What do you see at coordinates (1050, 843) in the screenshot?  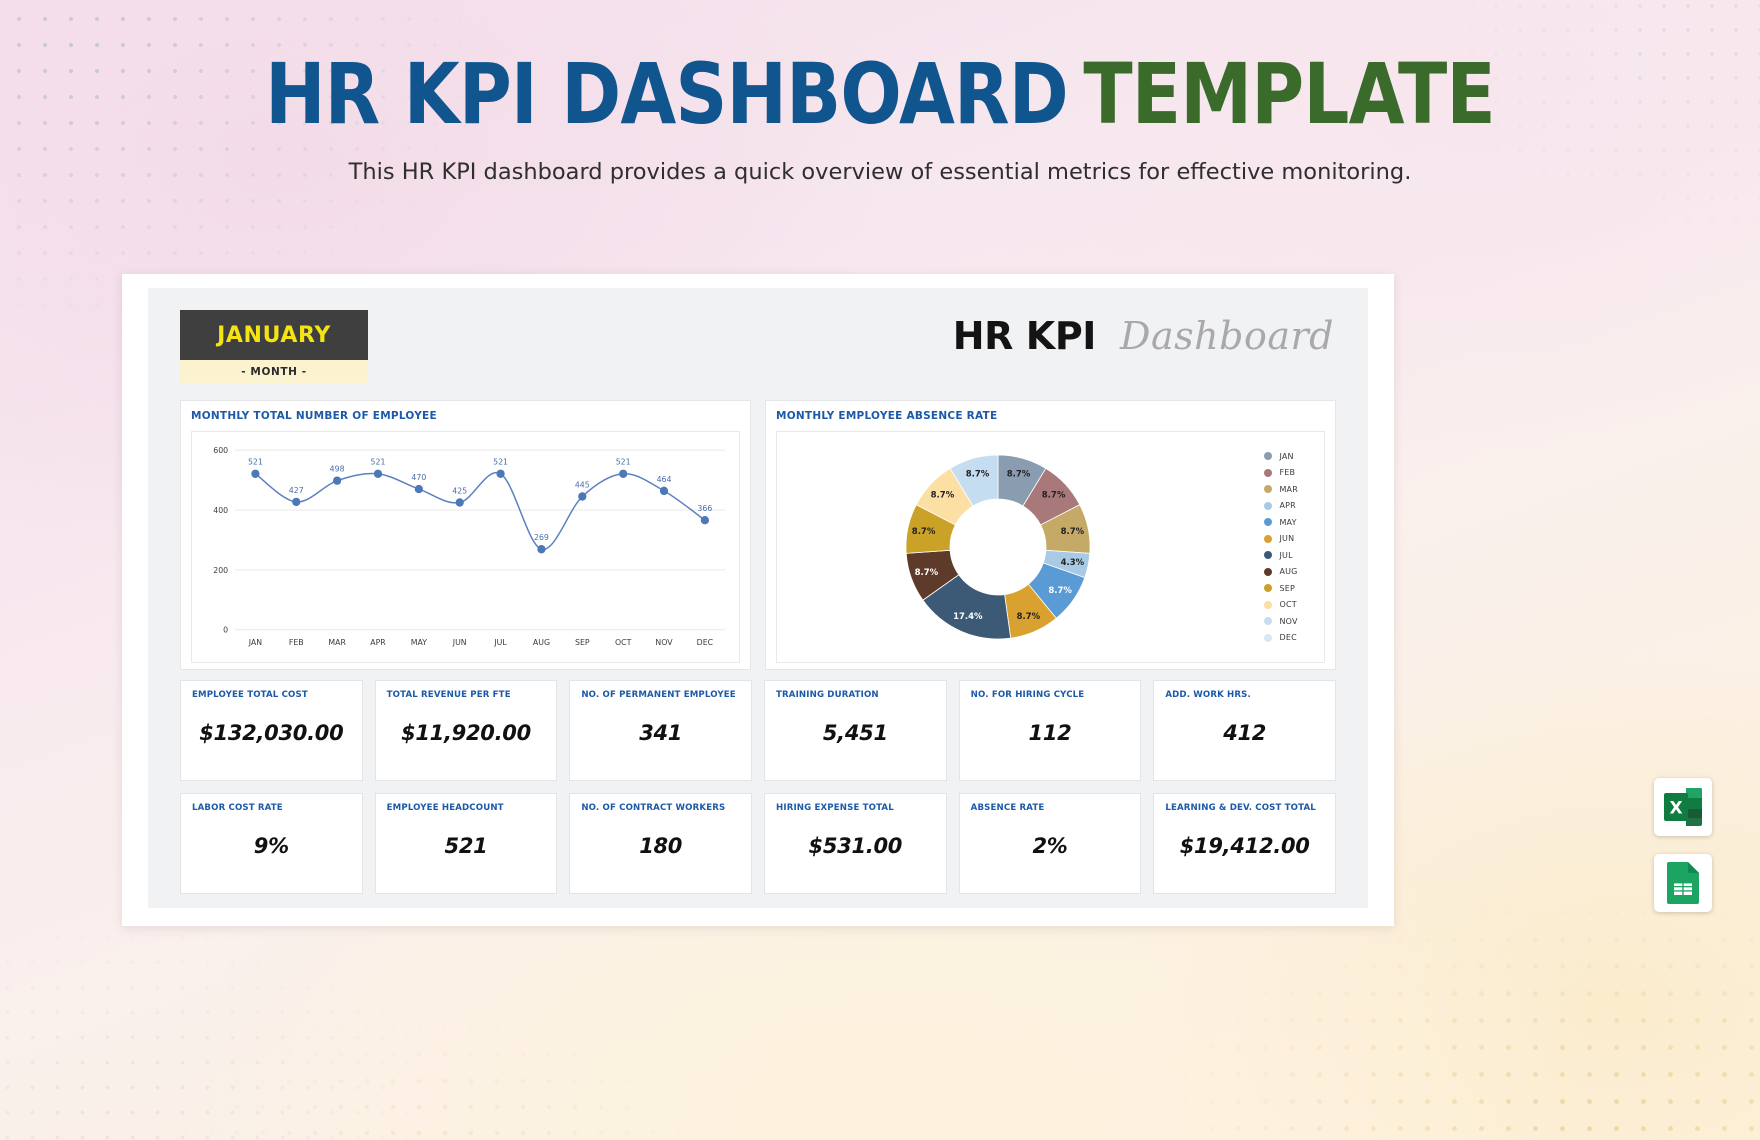 I see `kpi-card: ABSENCE RATE 2%` at bounding box center [1050, 843].